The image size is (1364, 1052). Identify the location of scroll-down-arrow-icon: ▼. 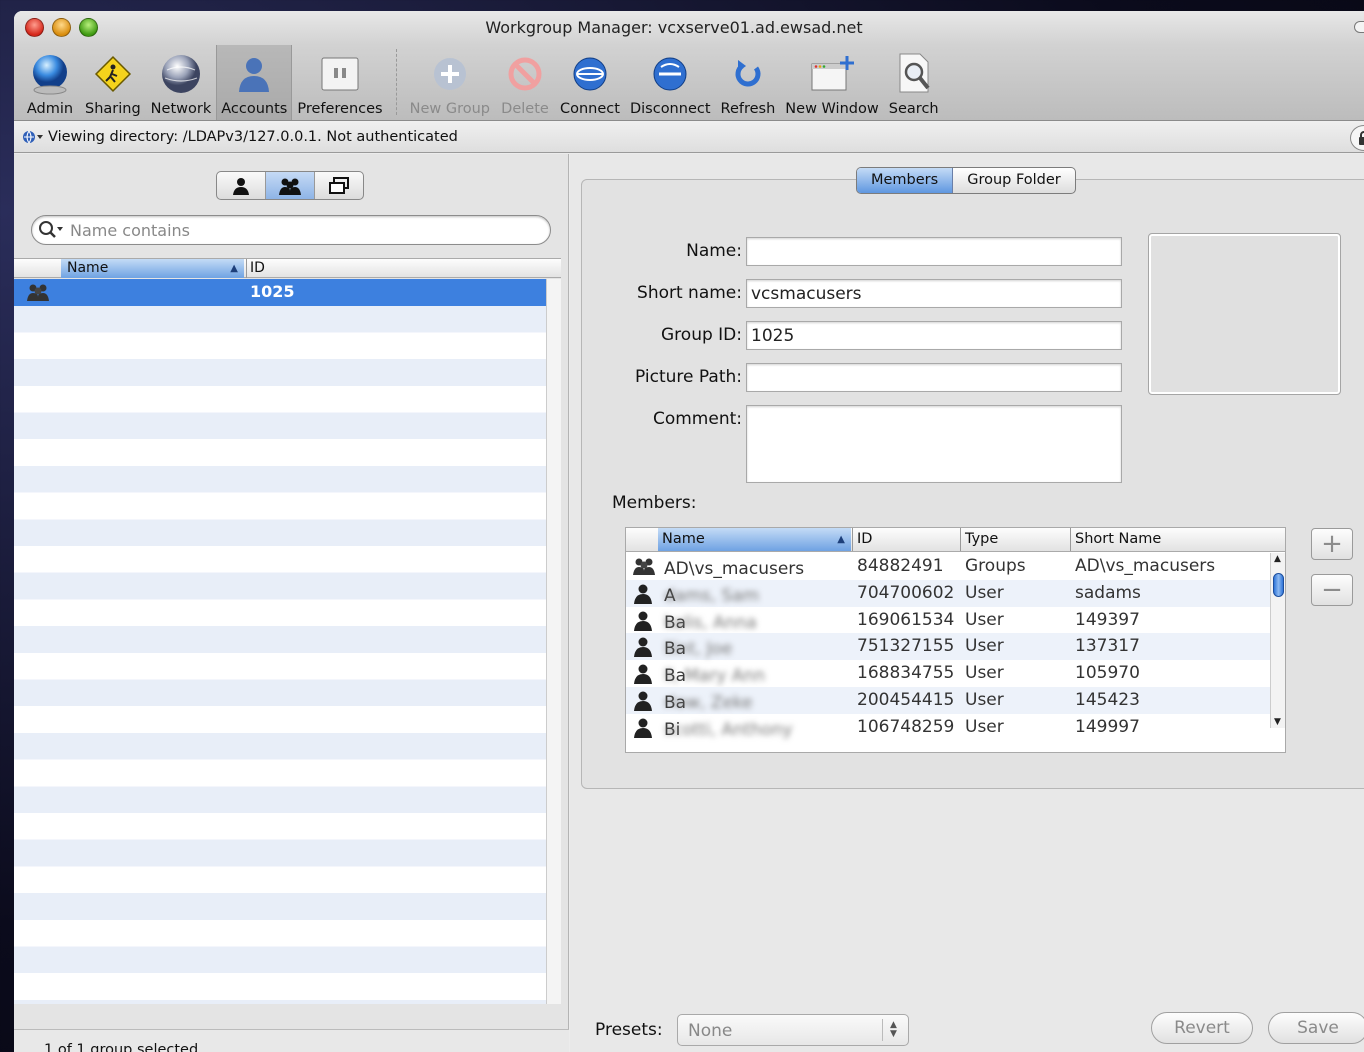
(1277, 722).